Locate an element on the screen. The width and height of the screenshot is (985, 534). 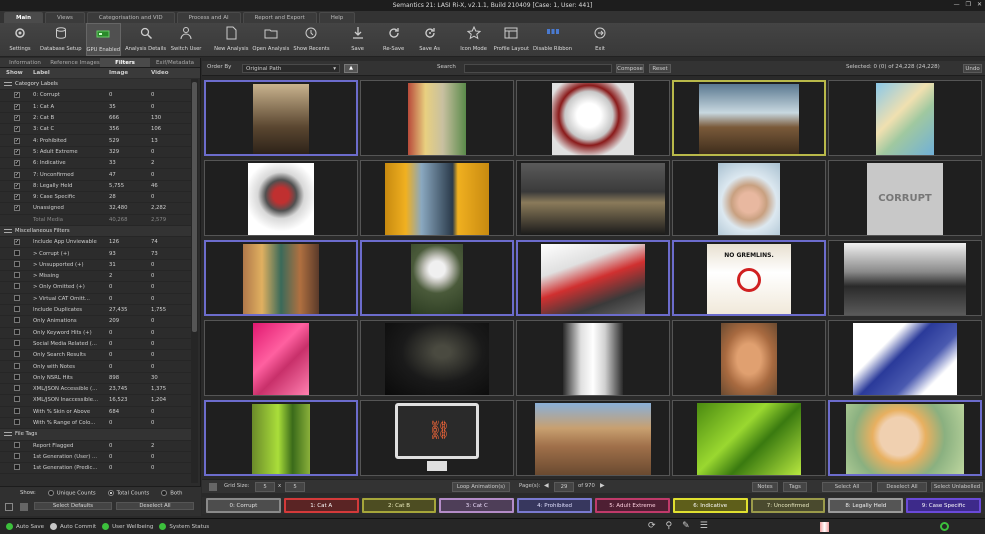
filter-row: Report Flagged 0 2 is located at coordinates (95, 446).